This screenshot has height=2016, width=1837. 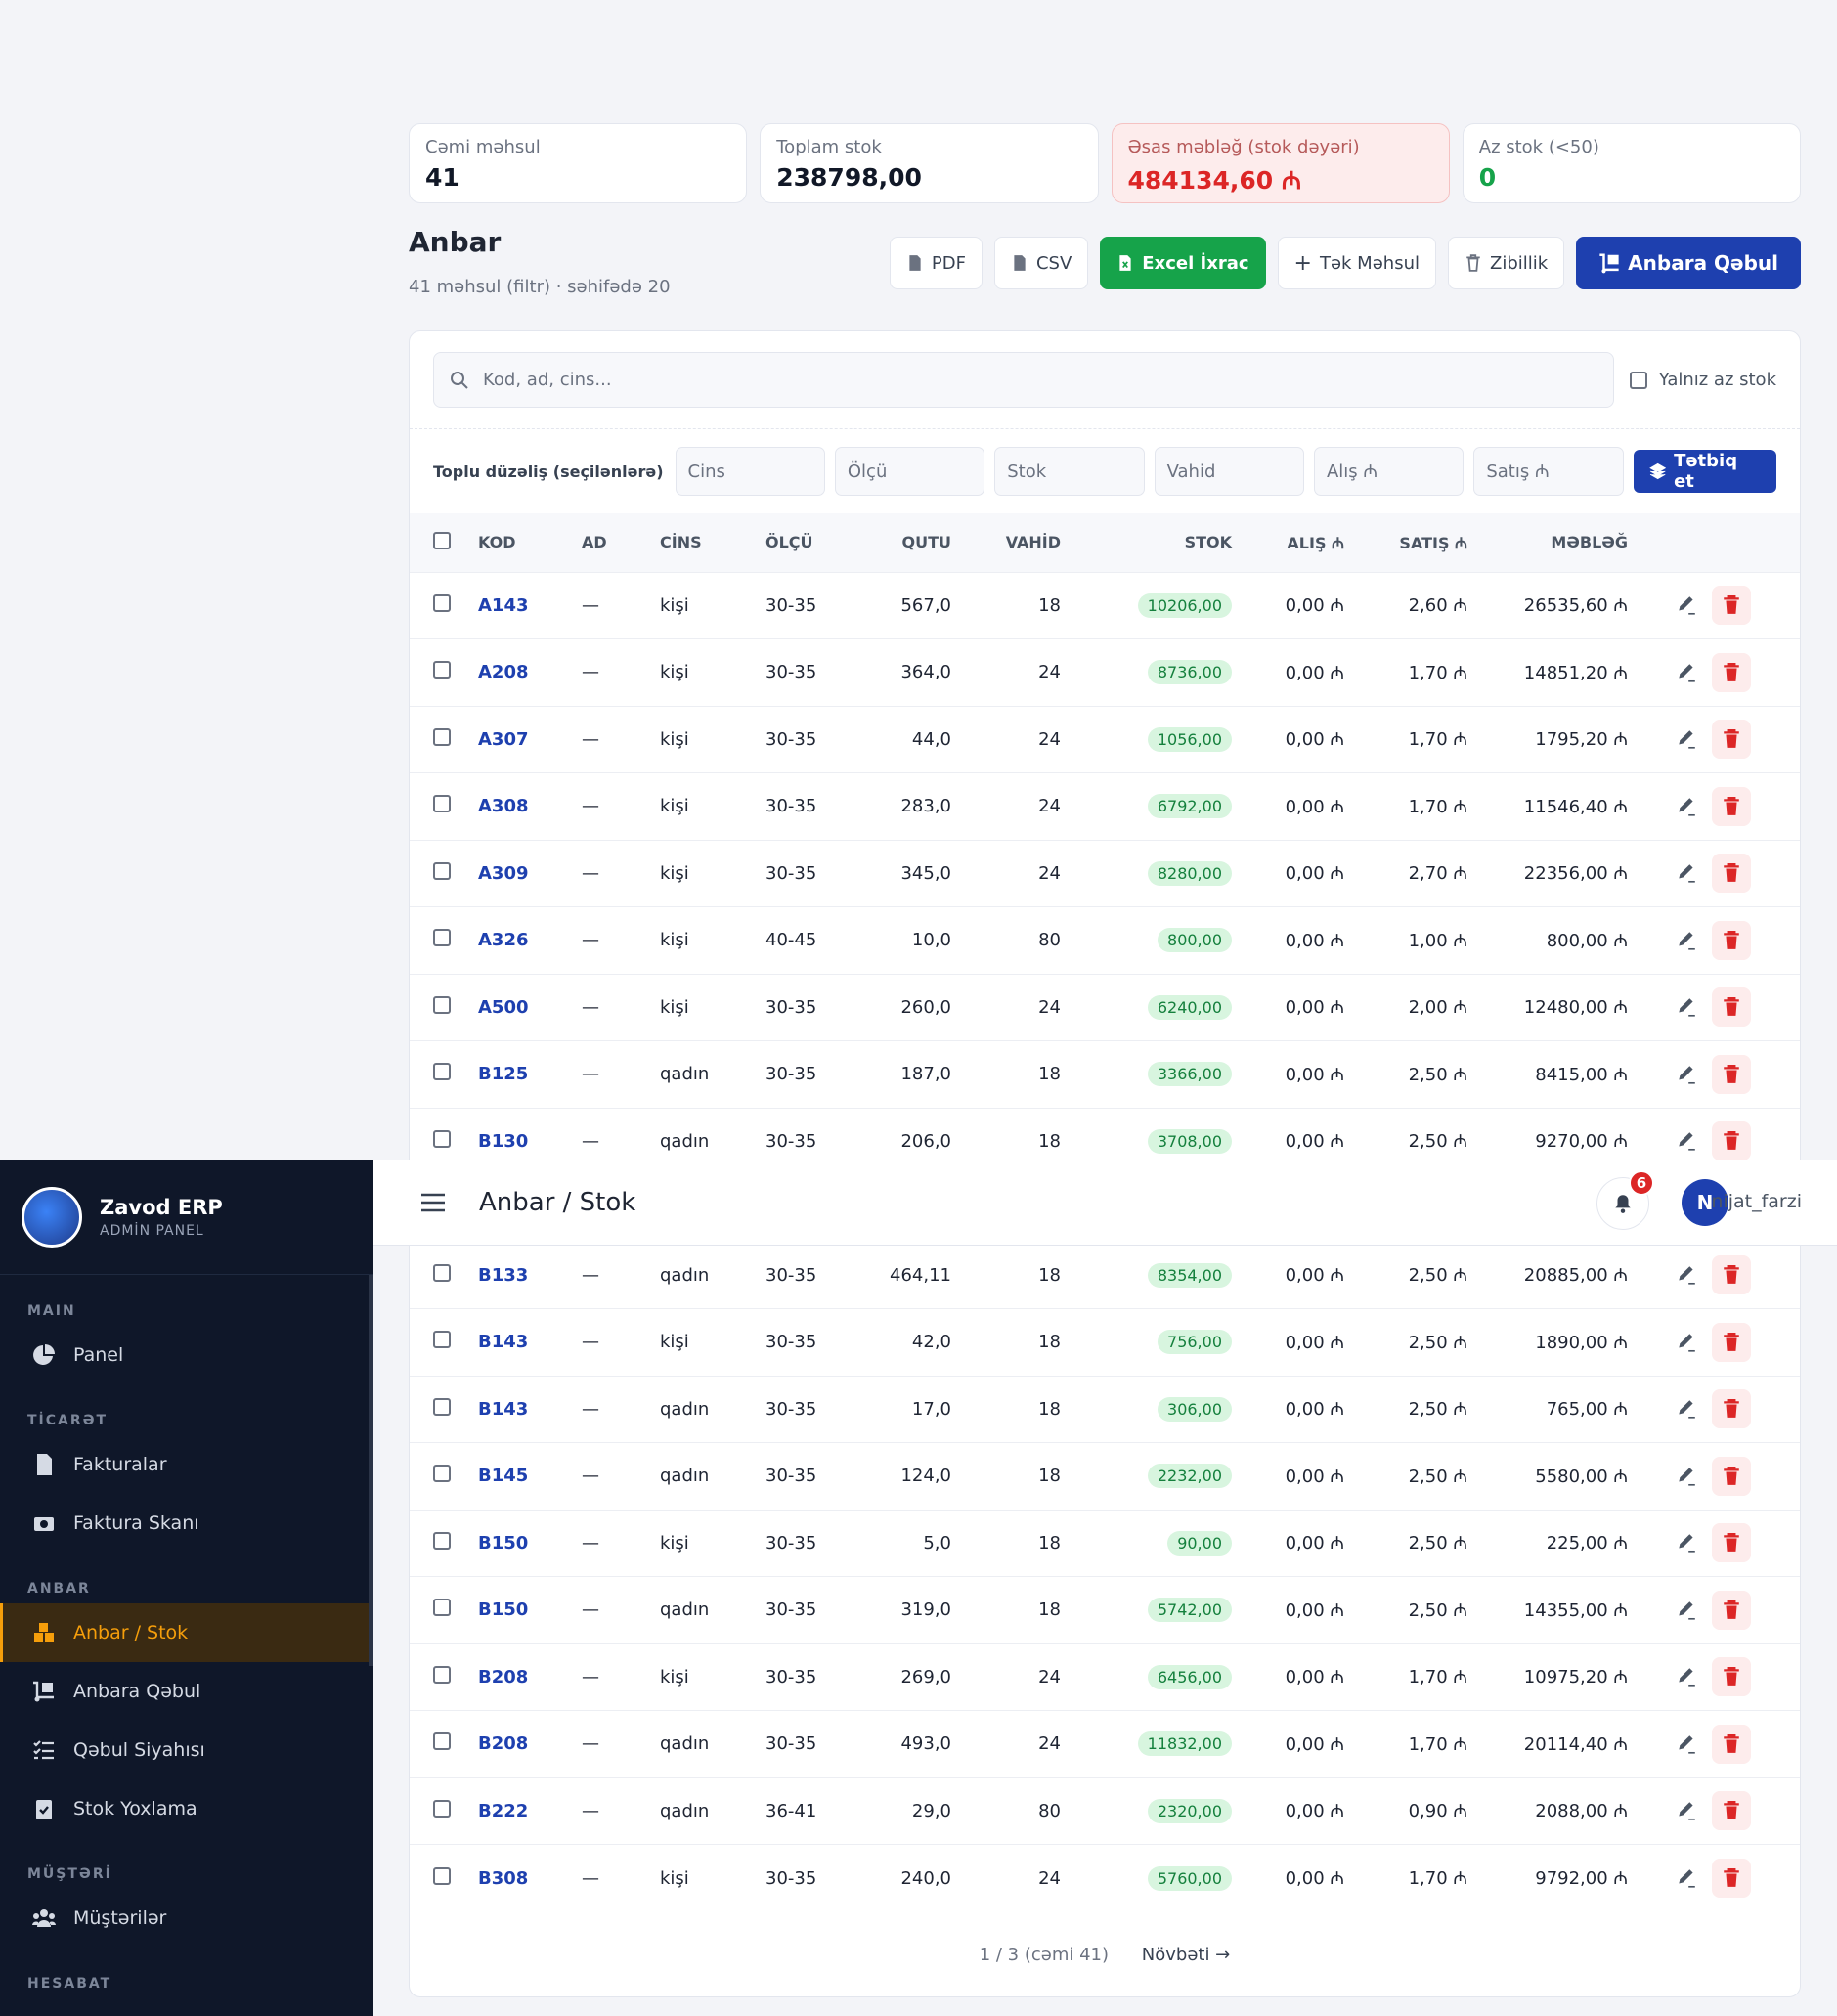 I want to click on apply-button: Tətbiq et, so click(x=1704, y=471).